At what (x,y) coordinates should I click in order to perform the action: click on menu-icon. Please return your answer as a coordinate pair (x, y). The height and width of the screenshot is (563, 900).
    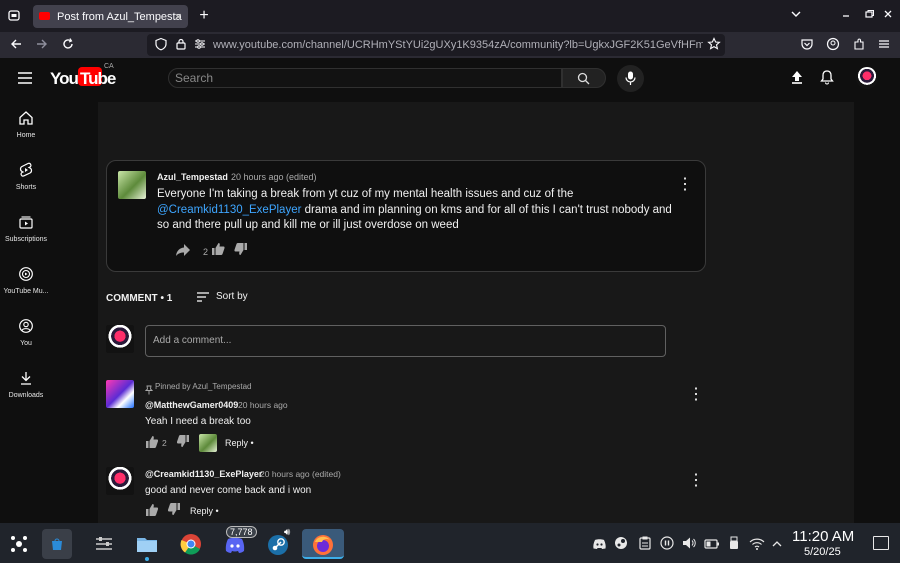
    Looking at the image, I should click on (884, 45).